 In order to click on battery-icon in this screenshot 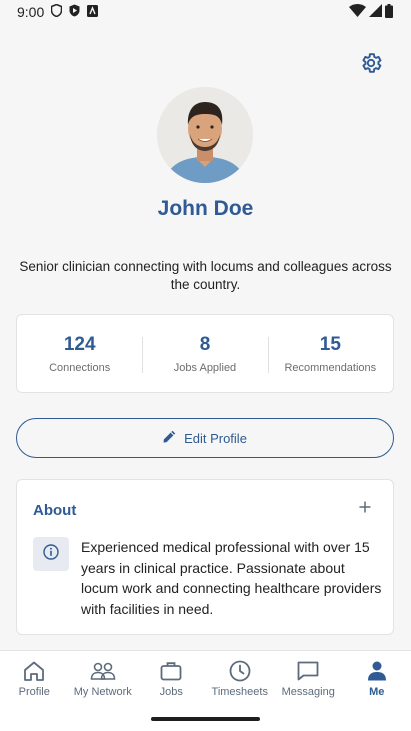, I will do `click(389, 12)`.